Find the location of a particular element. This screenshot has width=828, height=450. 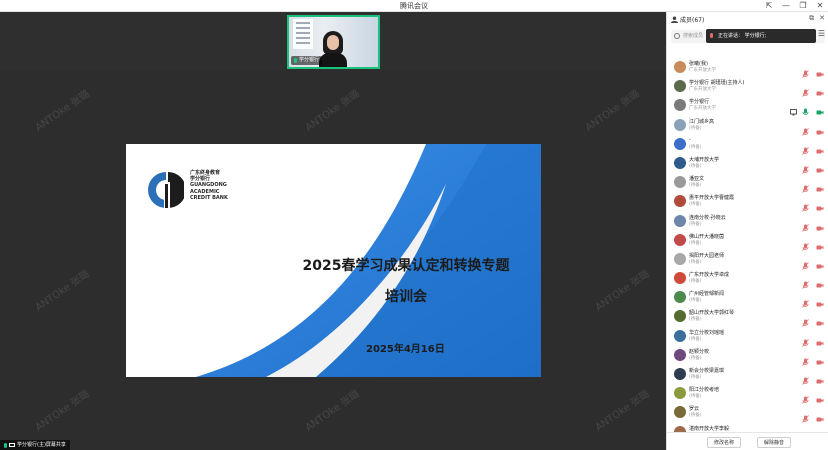

speaker-video-thumbnail: 学分银行 is located at coordinates (333, 42).